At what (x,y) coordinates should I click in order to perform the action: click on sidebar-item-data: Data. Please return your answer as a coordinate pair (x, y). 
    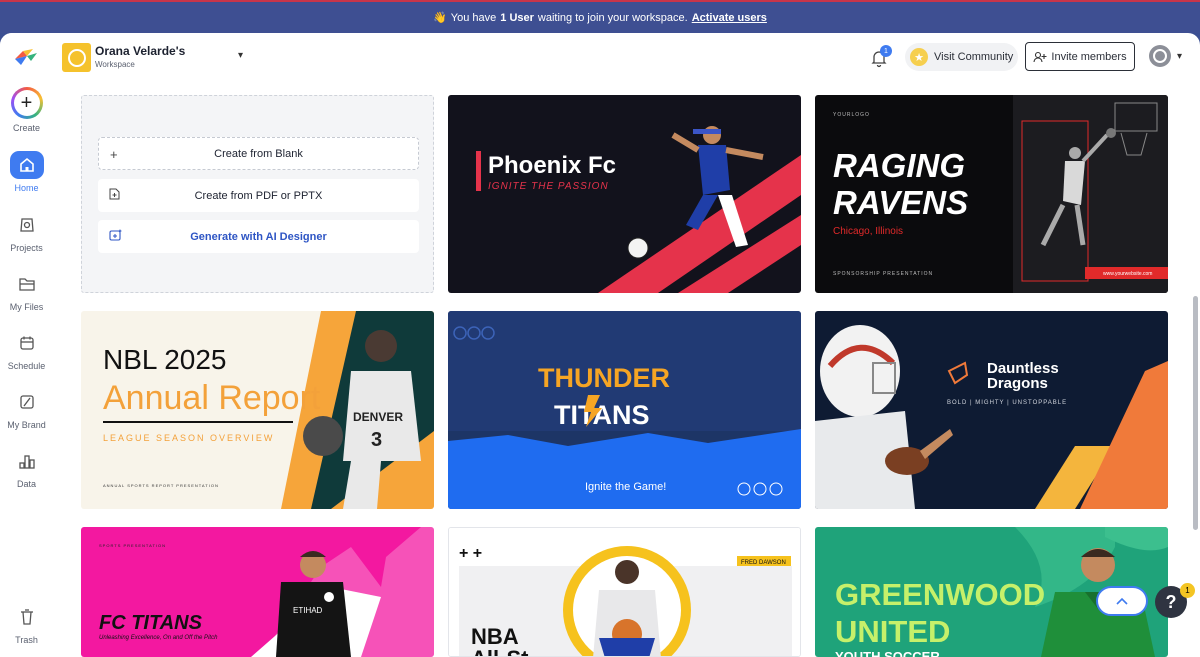
    Looking at the image, I should click on (26, 468).